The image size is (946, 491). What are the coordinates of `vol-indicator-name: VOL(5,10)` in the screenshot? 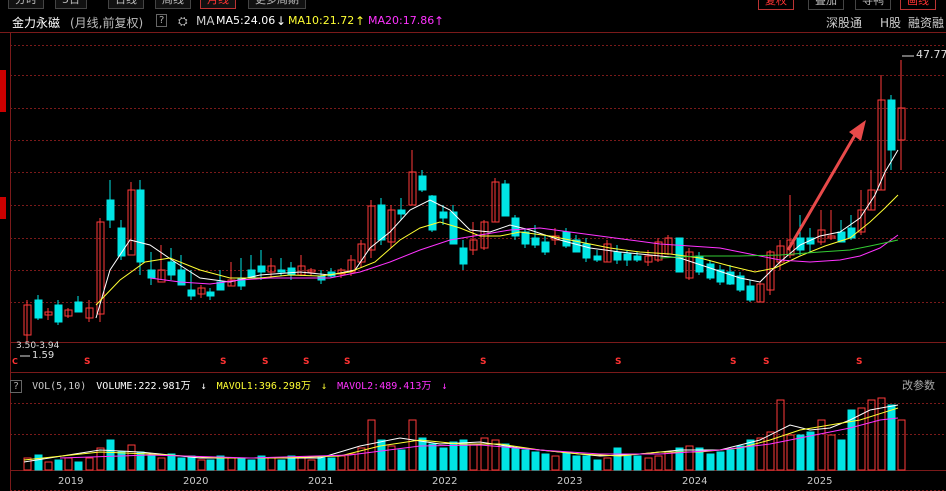 It's located at (59, 386).